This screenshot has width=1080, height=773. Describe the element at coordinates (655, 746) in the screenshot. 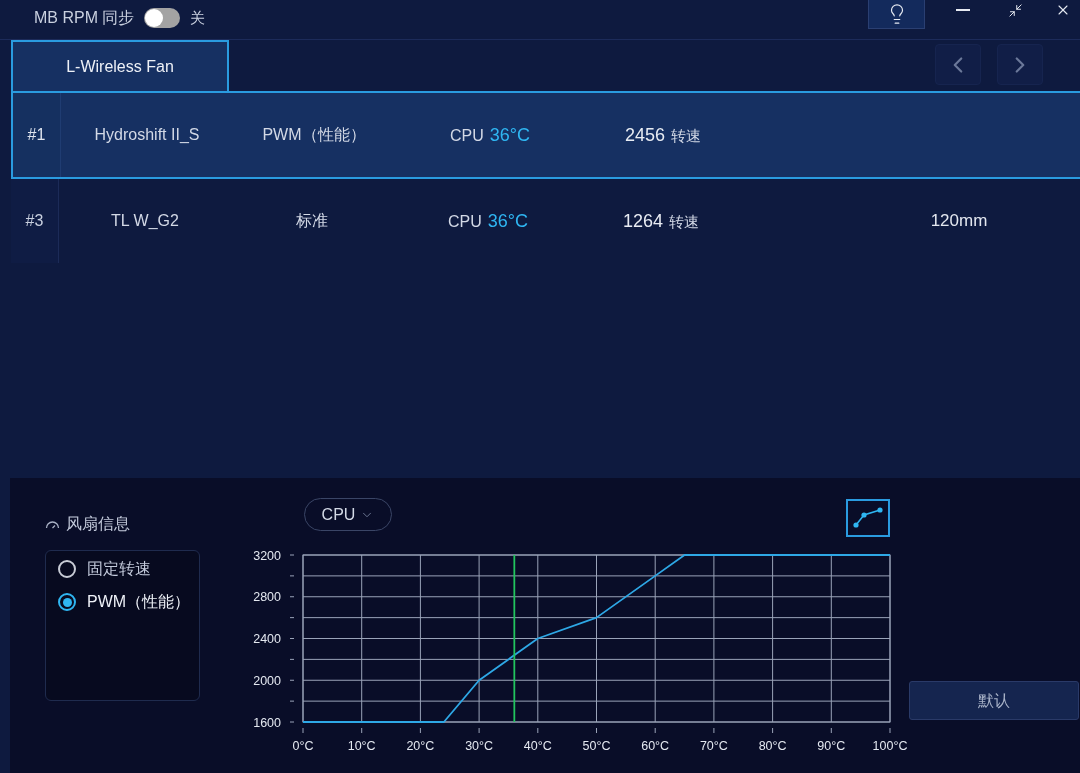

I see `x-axis-label: 60°C` at that location.